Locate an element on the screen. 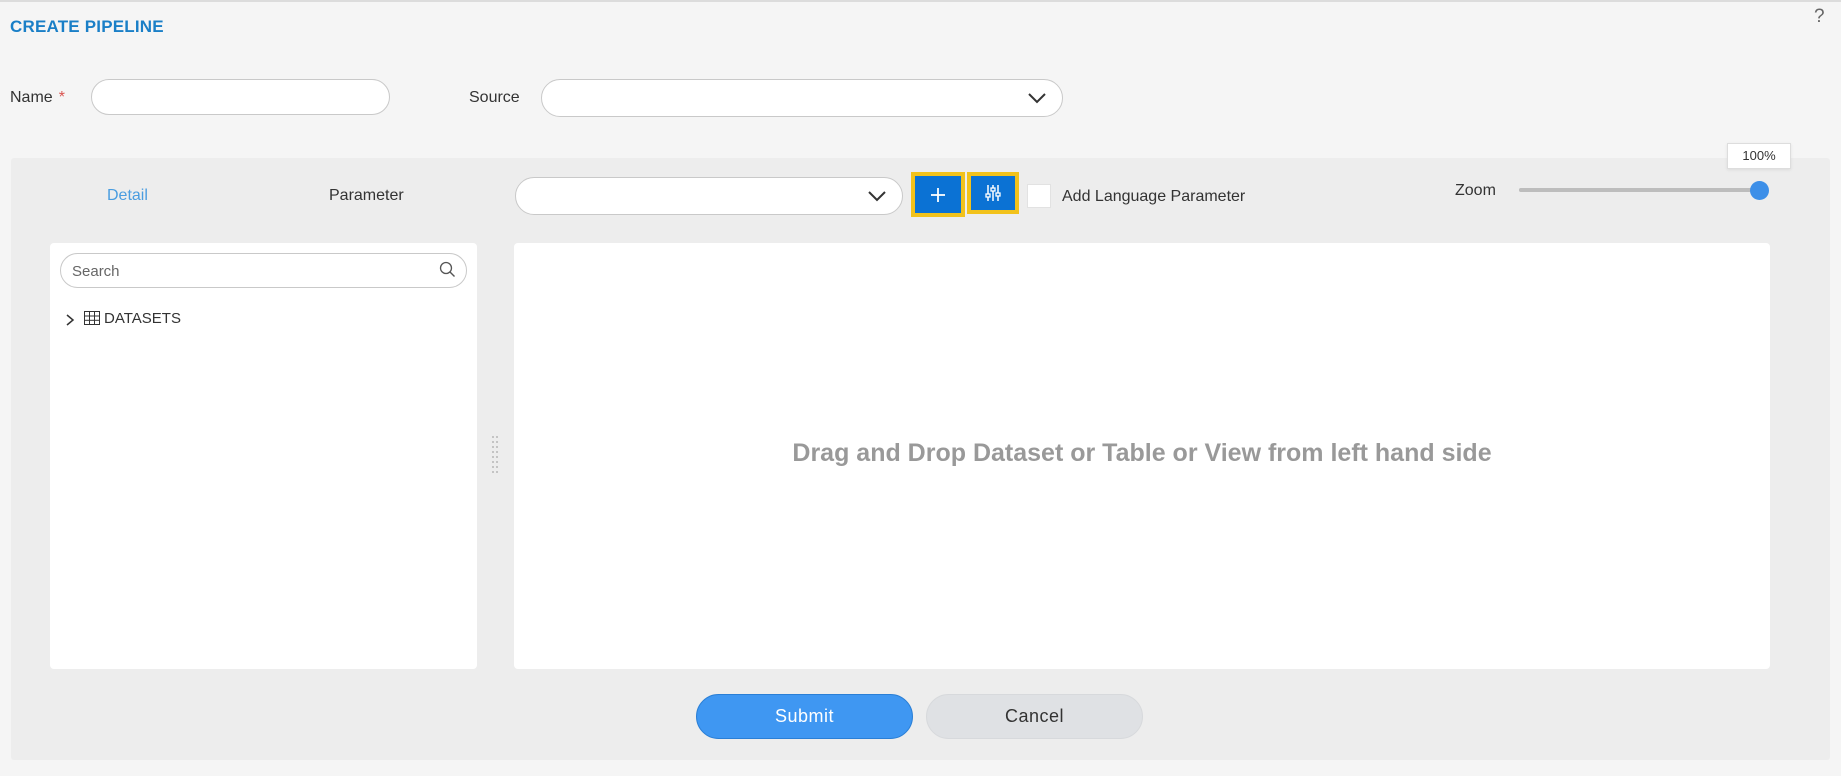  plus-icon is located at coordinates (938, 194).